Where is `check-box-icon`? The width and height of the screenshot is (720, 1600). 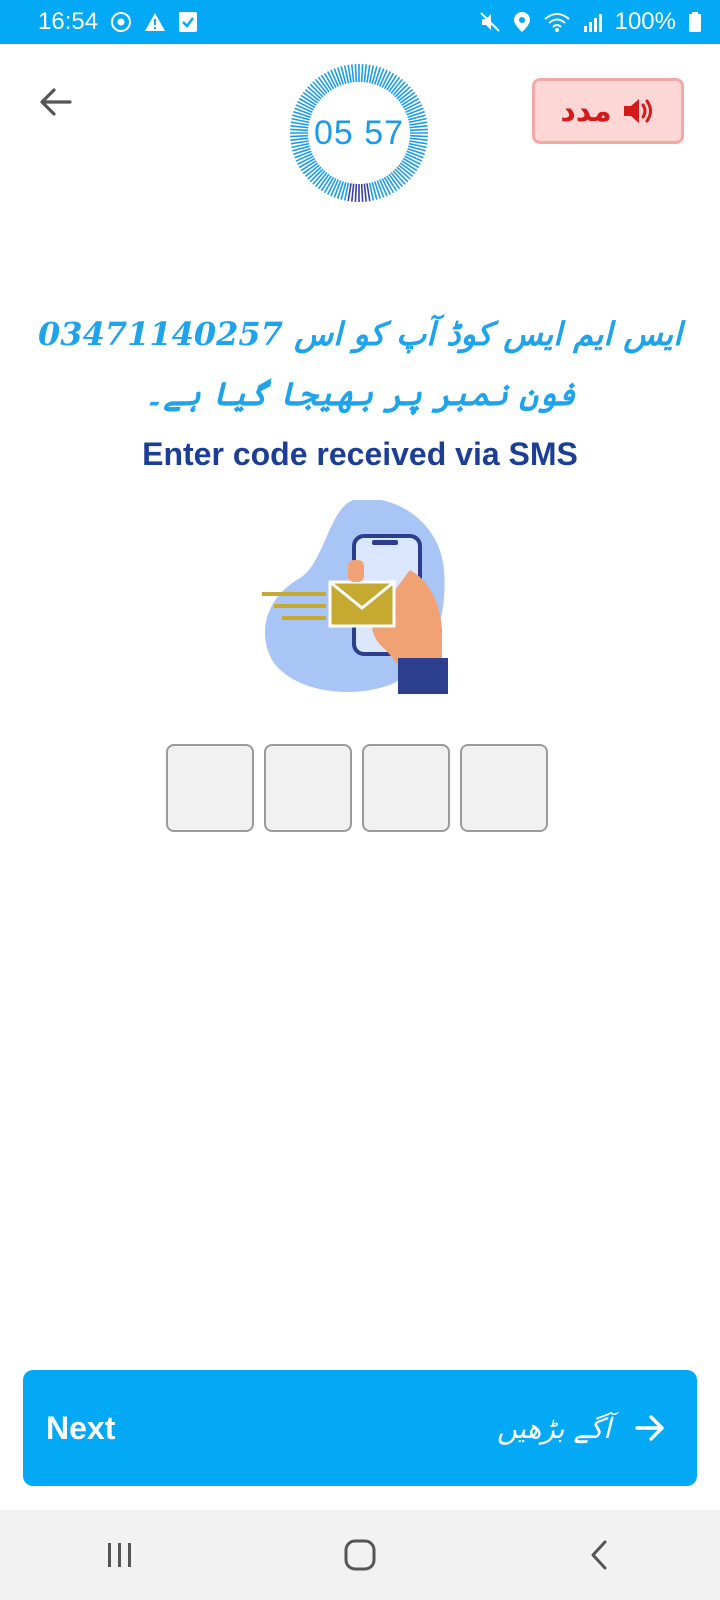
check-box-icon is located at coordinates (188, 22).